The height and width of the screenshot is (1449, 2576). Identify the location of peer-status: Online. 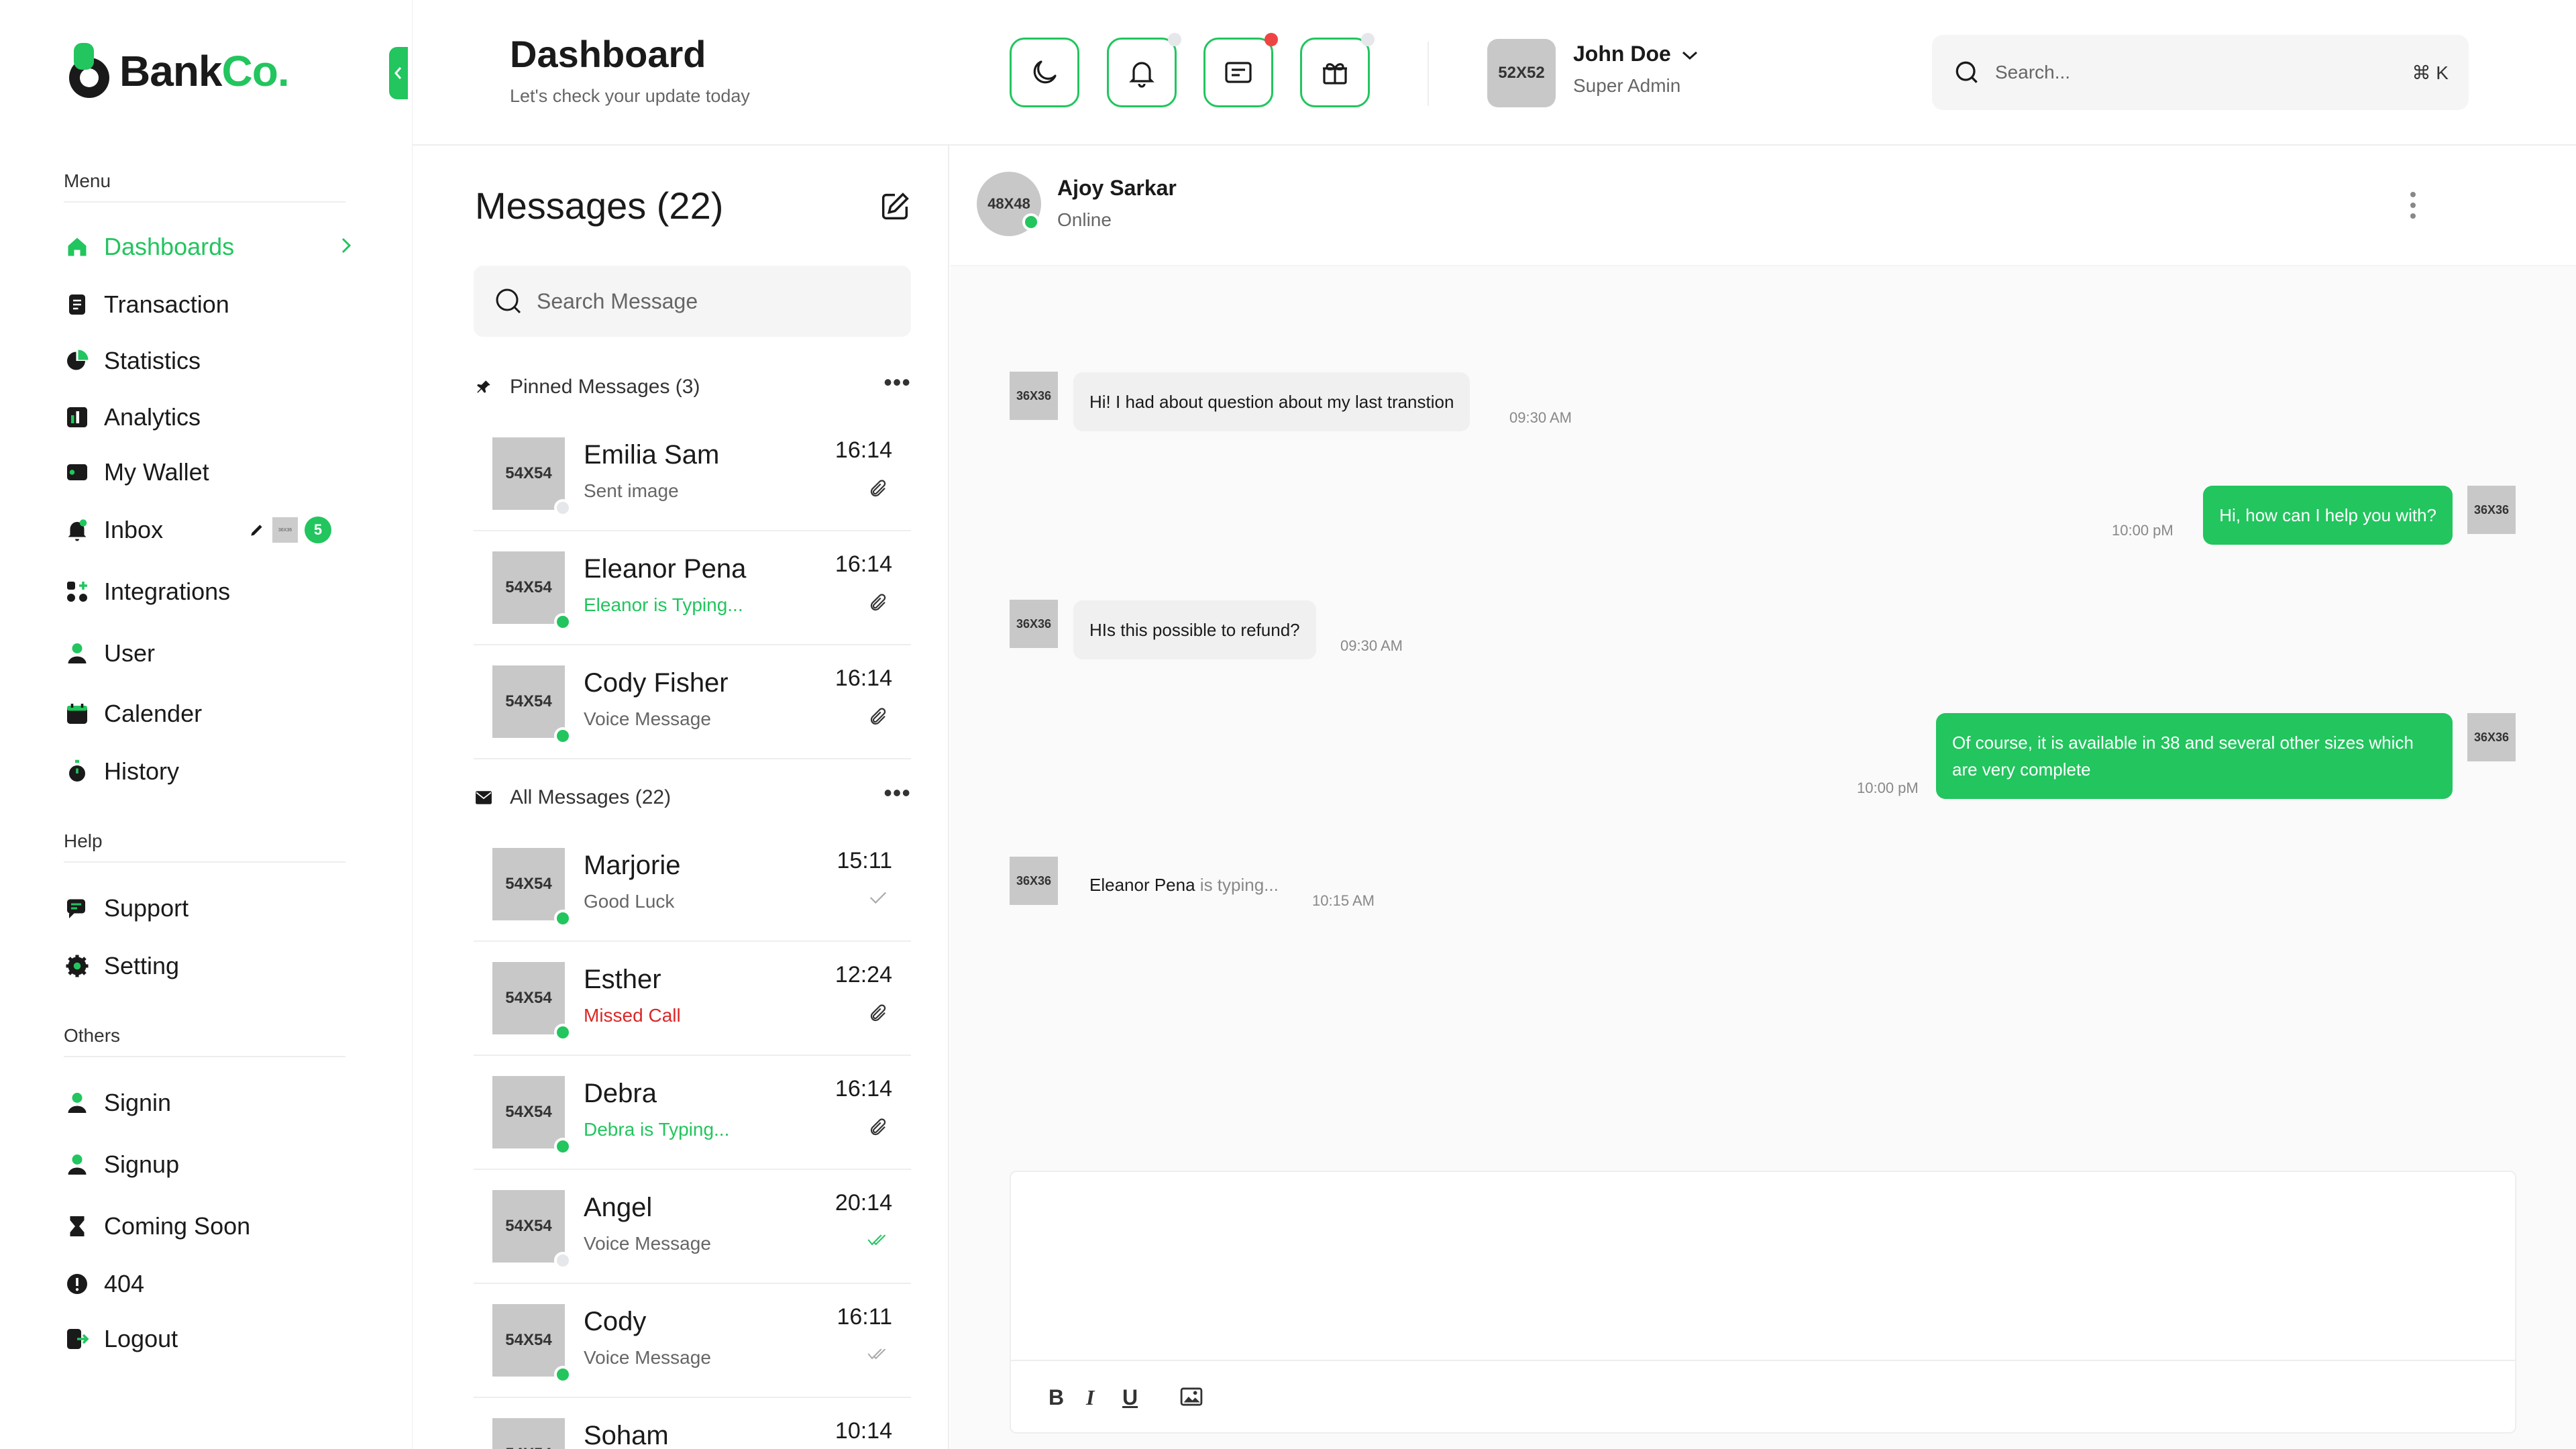
(1084, 219).